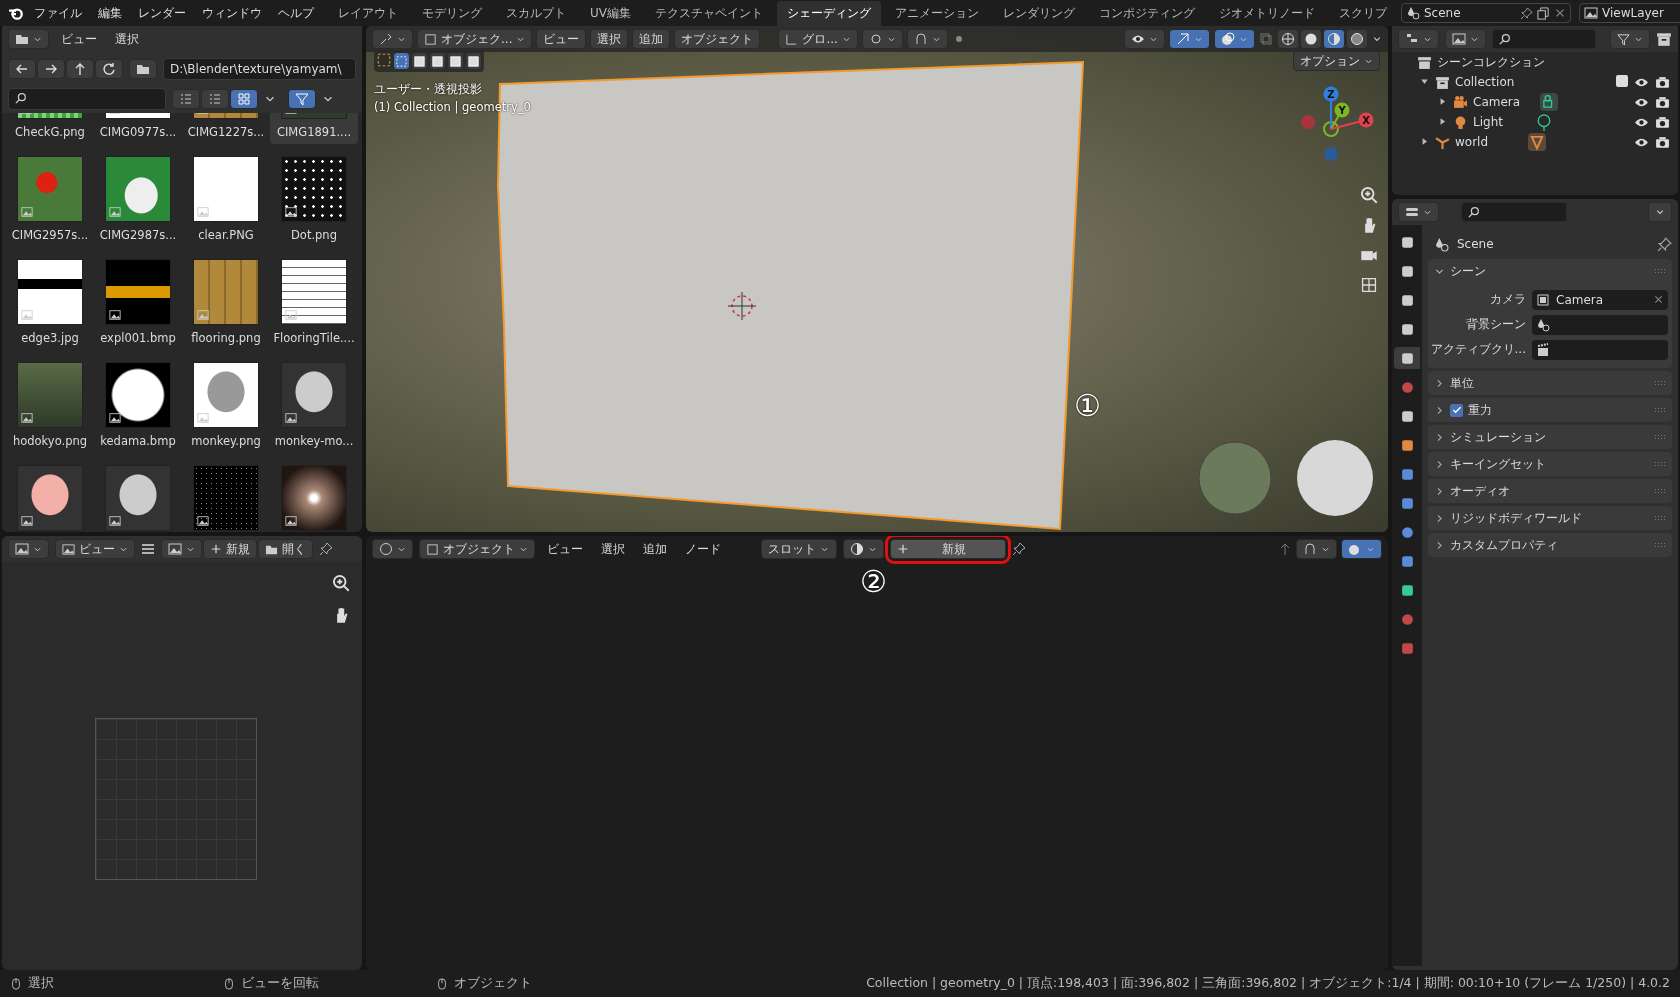 This screenshot has height=997, width=1680. I want to click on callout-number: ①, so click(1087, 405).